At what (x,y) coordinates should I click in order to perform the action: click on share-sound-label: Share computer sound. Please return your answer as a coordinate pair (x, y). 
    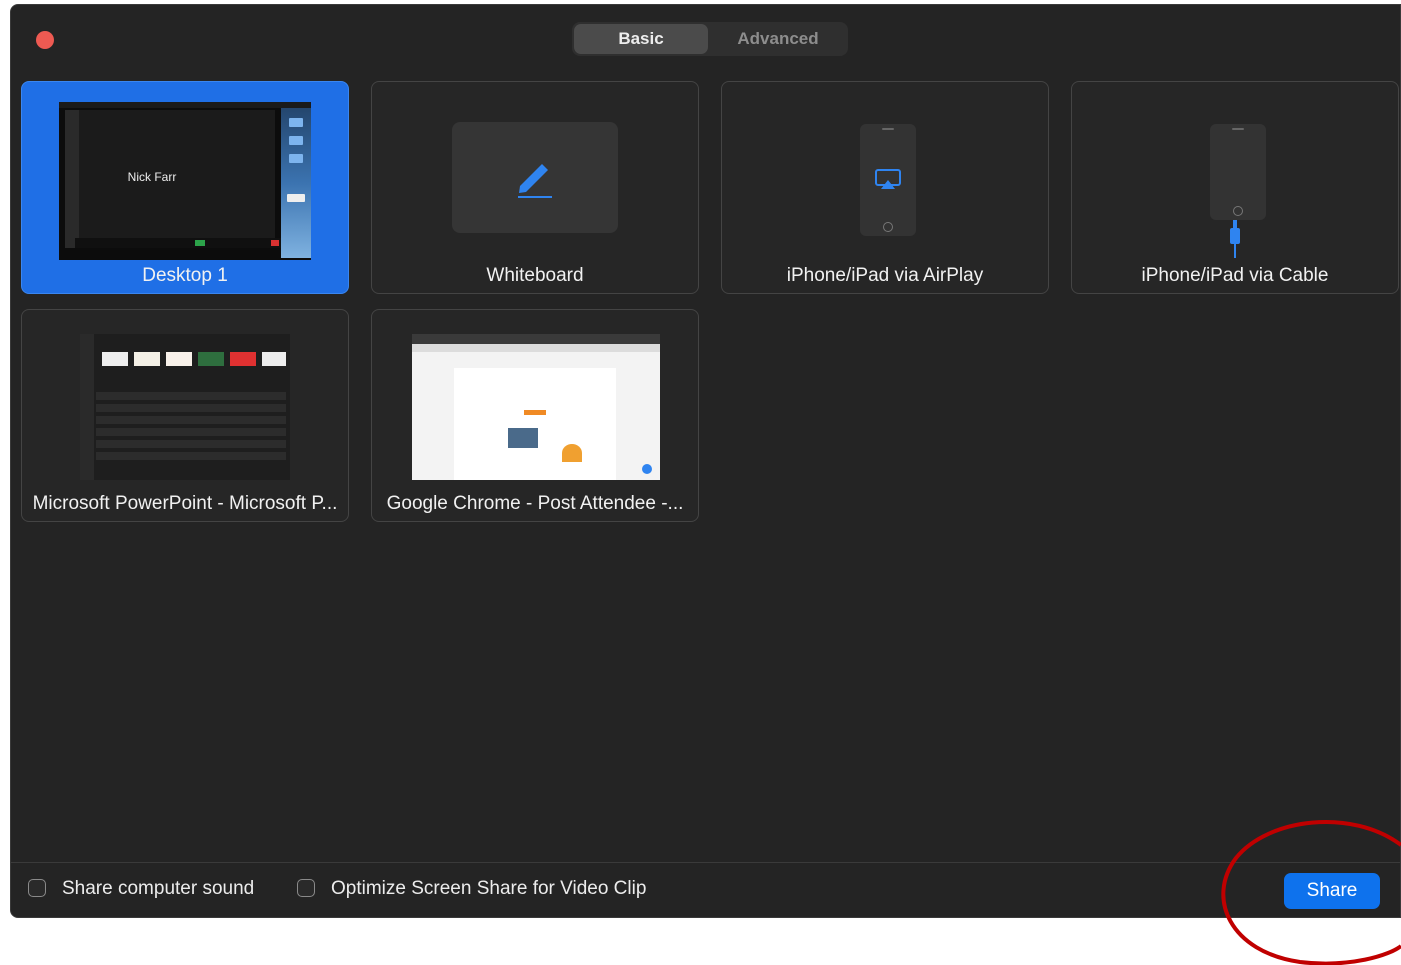
    Looking at the image, I should click on (158, 889).